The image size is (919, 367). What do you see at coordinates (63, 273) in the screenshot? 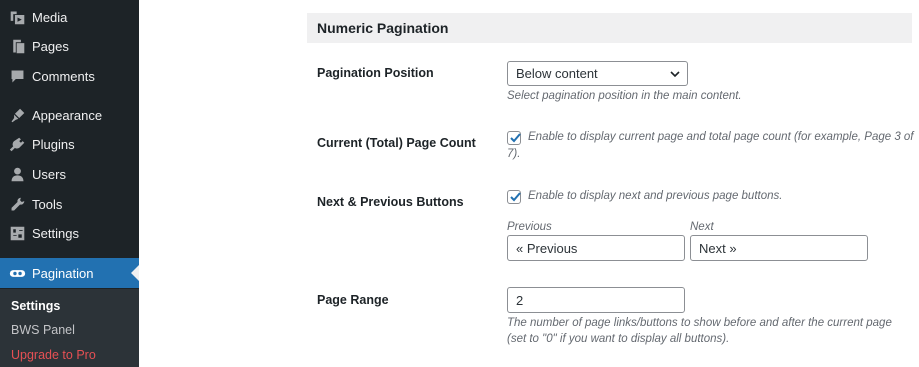
I see `sidebar-item-label: Pagination` at bounding box center [63, 273].